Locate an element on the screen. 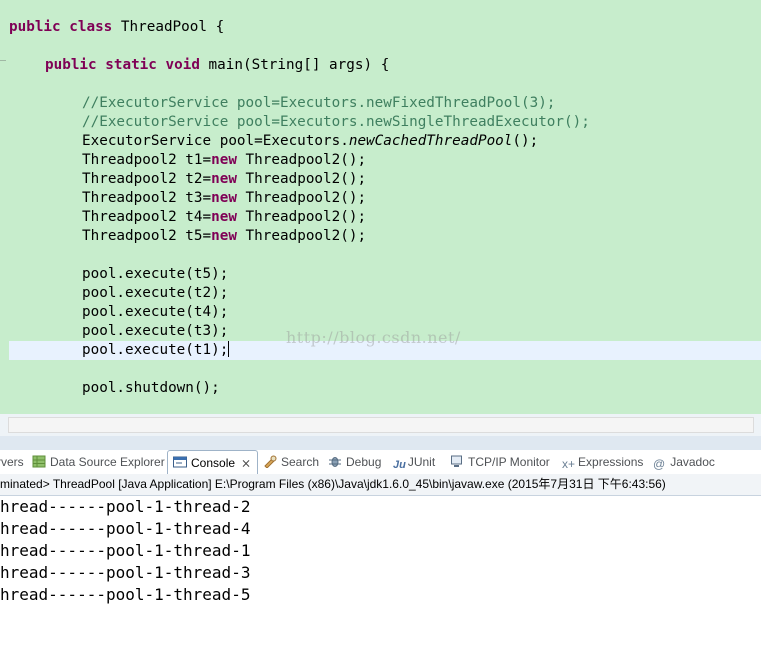 Image resolution: width=761 pixels, height=655 pixels. tab-tcpip-monitor: TCP/IP Monitor is located at coordinates (500, 462).